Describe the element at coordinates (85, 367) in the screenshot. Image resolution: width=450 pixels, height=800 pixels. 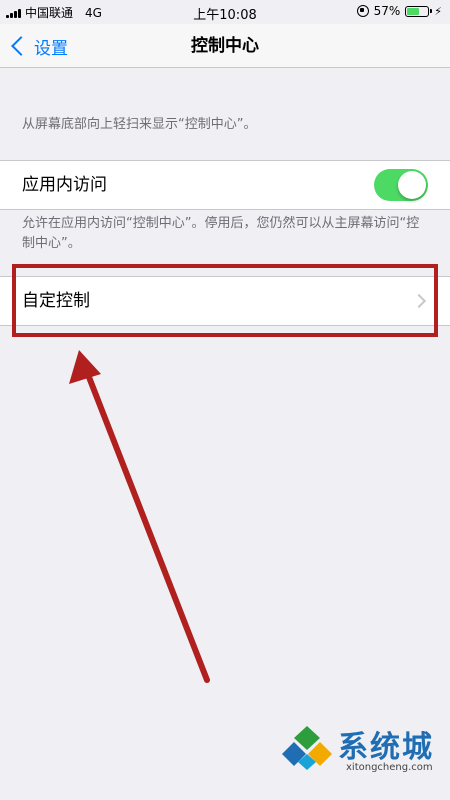
I see `arrow-head` at that location.